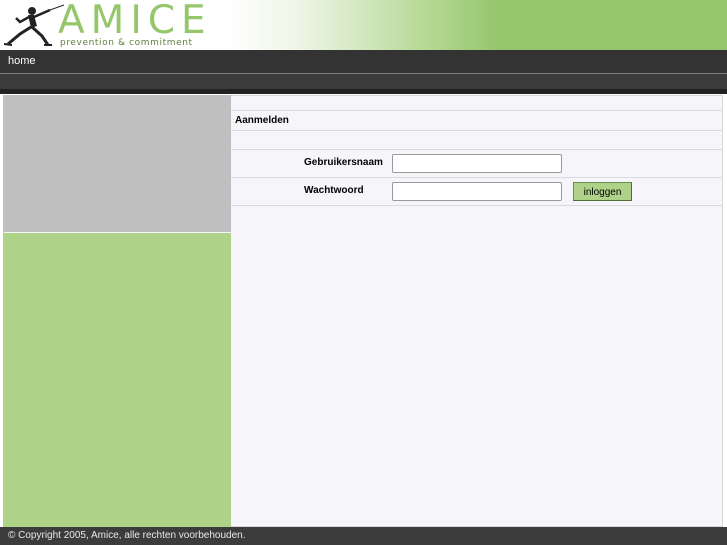 The height and width of the screenshot is (545, 727). I want to click on password-label: Wachtwoord, so click(334, 190).